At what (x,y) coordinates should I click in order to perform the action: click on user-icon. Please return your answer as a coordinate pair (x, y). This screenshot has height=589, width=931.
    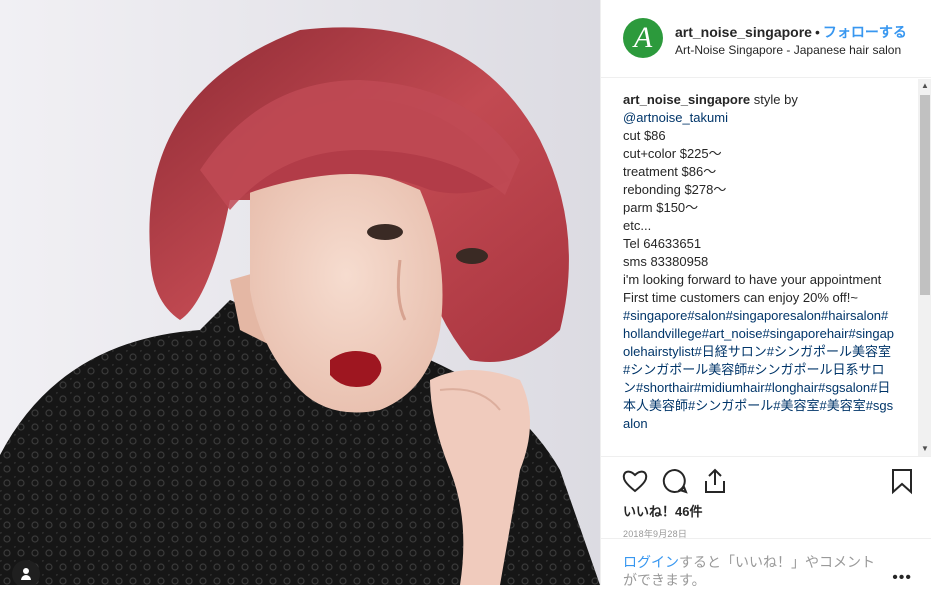
    Looking at the image, I should click on (26, 571).